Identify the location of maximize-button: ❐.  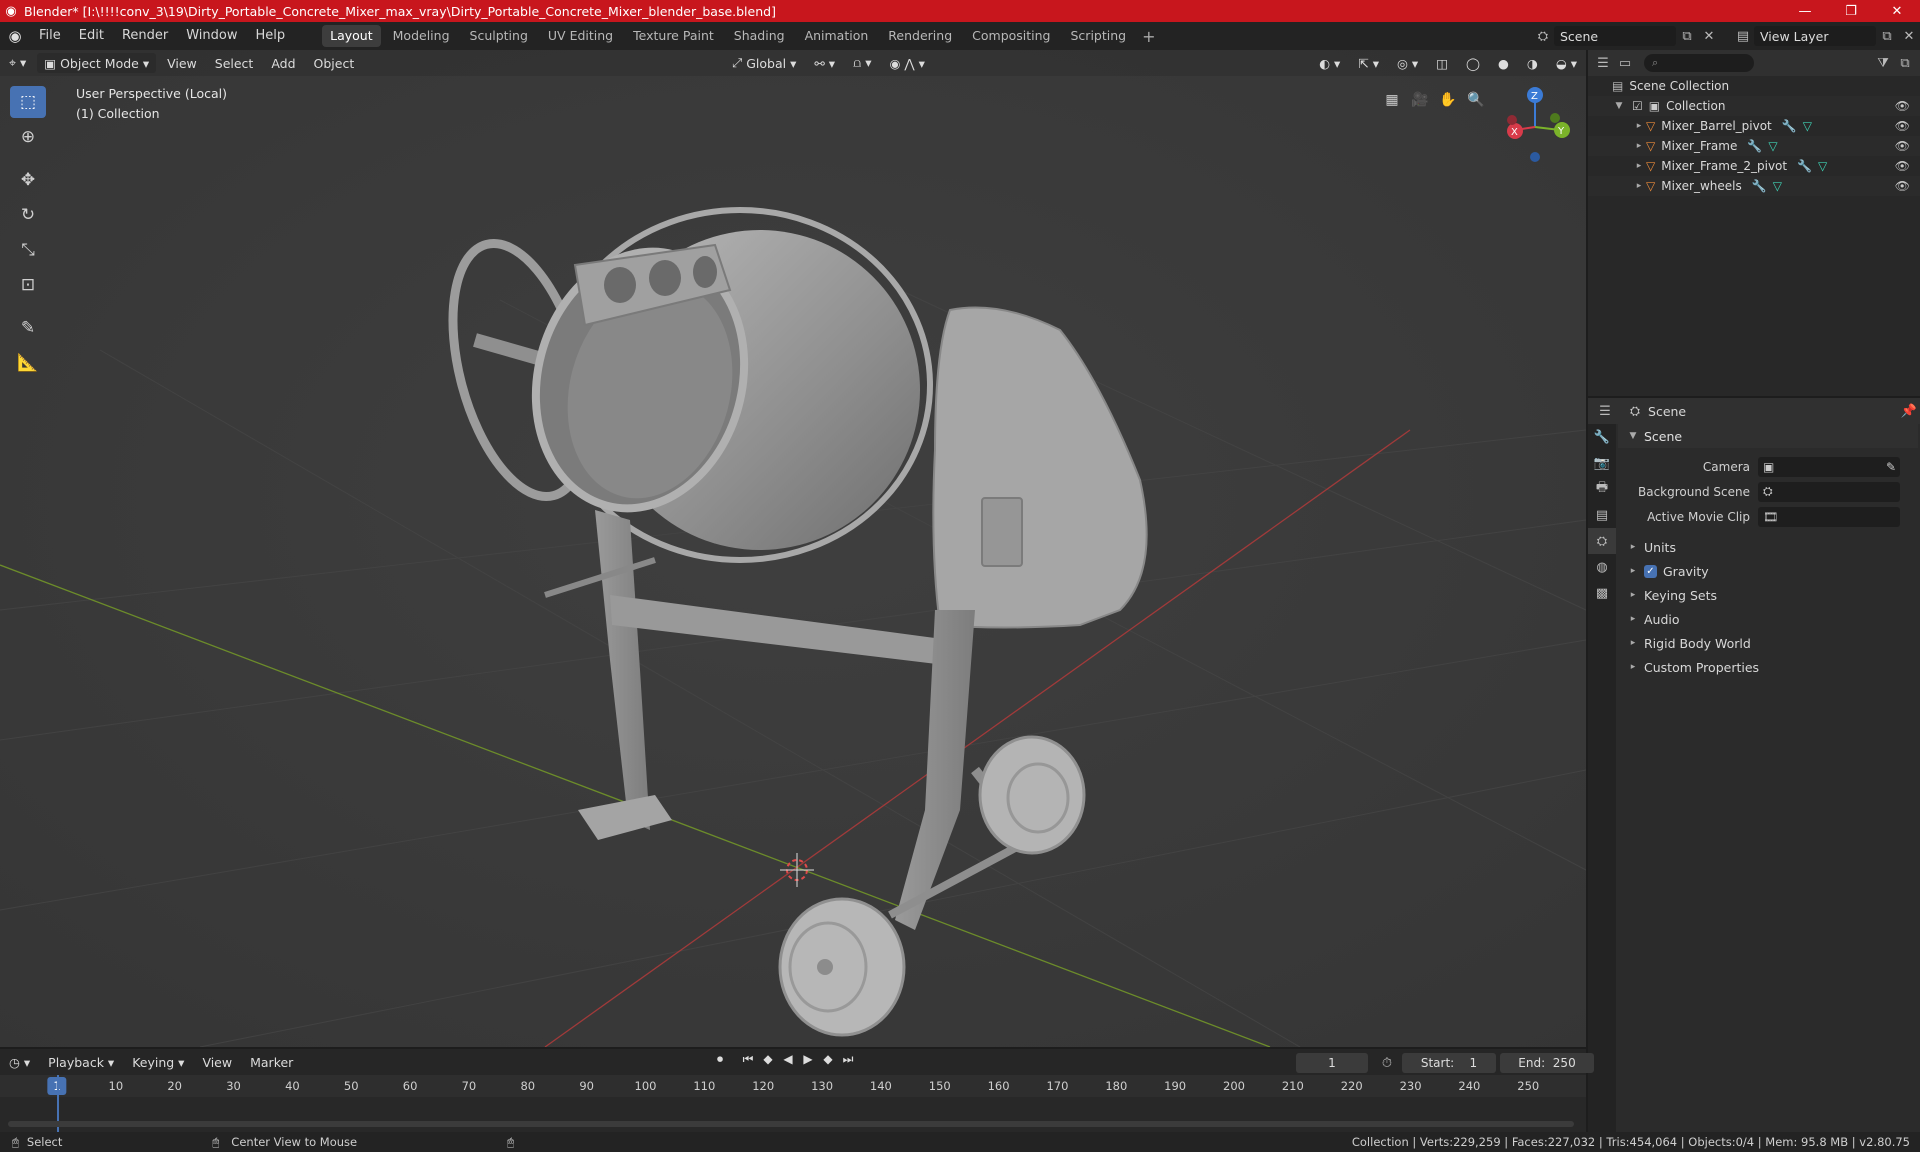
(1851, 11).